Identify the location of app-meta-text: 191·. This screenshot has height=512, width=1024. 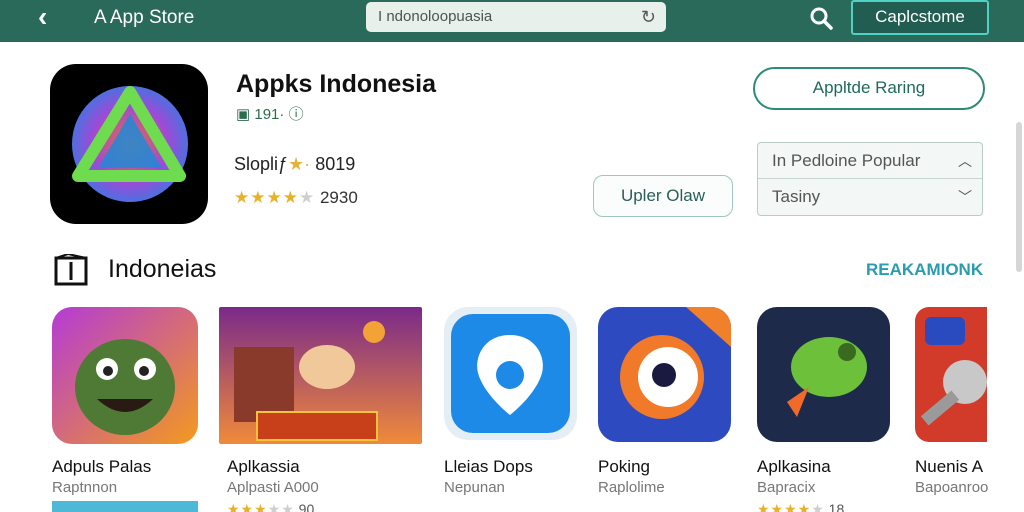
(269, 114).